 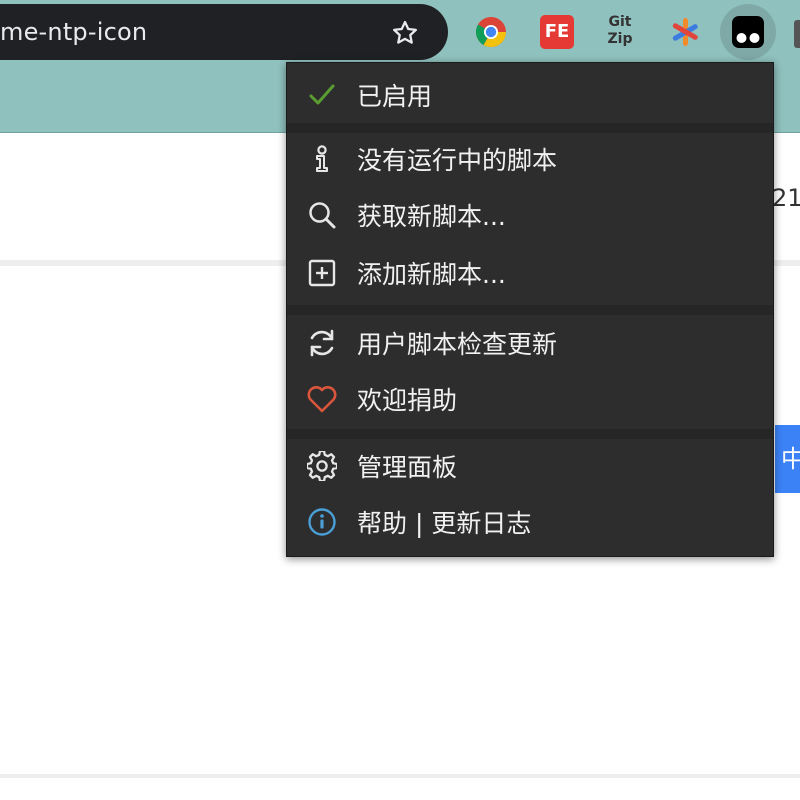 What do you see at coordinates (444, 523) in the screenshot?
I see `menu-item-label: 帮助 | 更新日志` at bounding box center [444, 523].